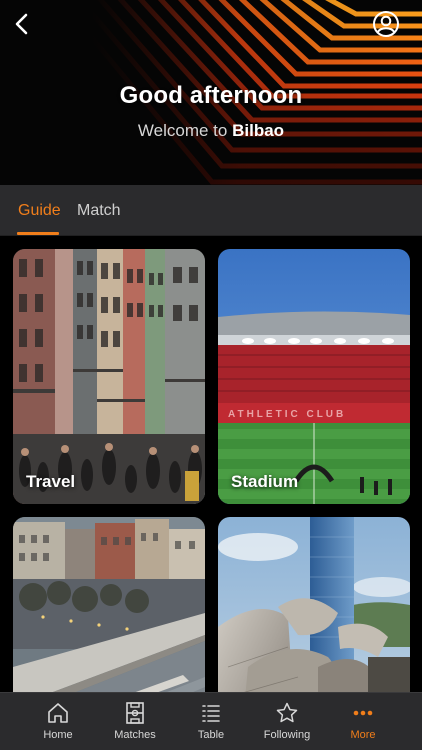 Image resolution: width=422 pixels, height=750 pixels. I want to click on star-icon, so click(287, 712).